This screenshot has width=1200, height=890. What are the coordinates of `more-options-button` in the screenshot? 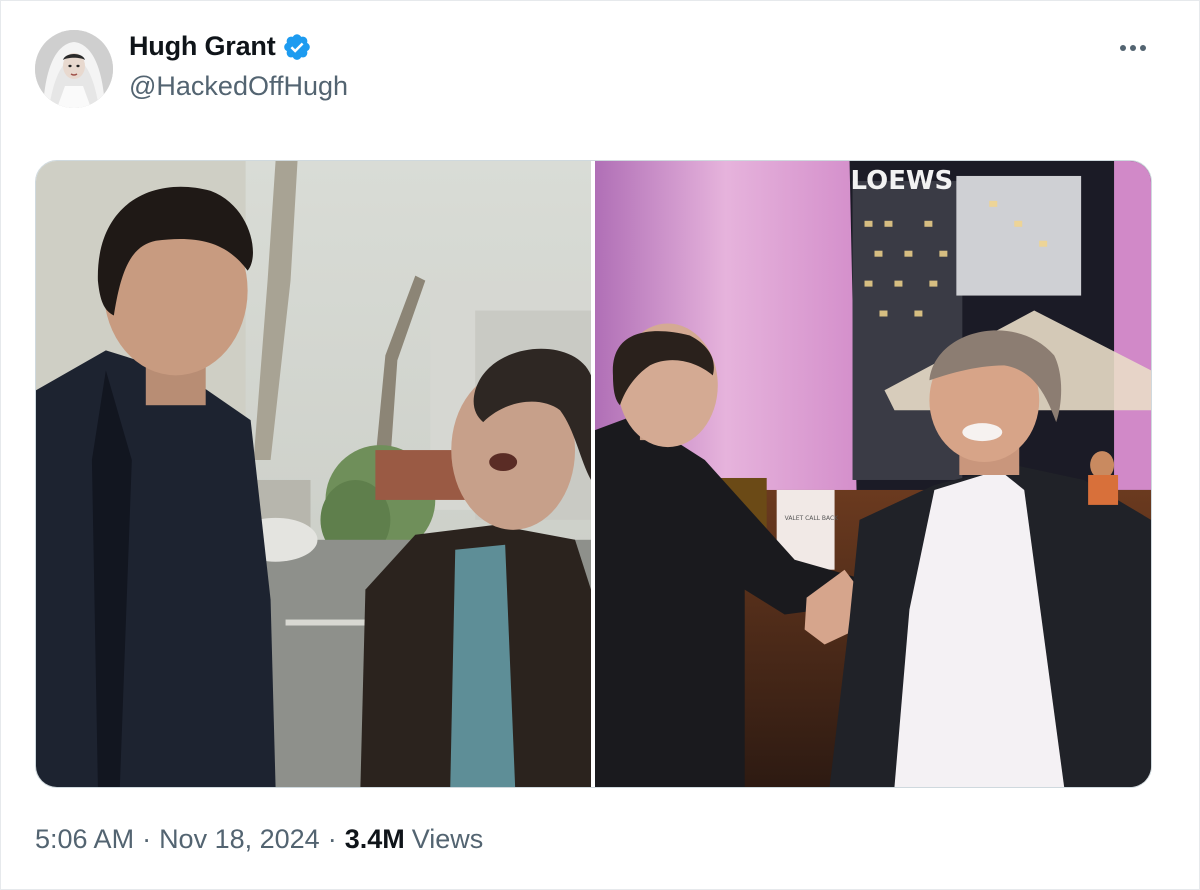 It's located at (1133, 48).